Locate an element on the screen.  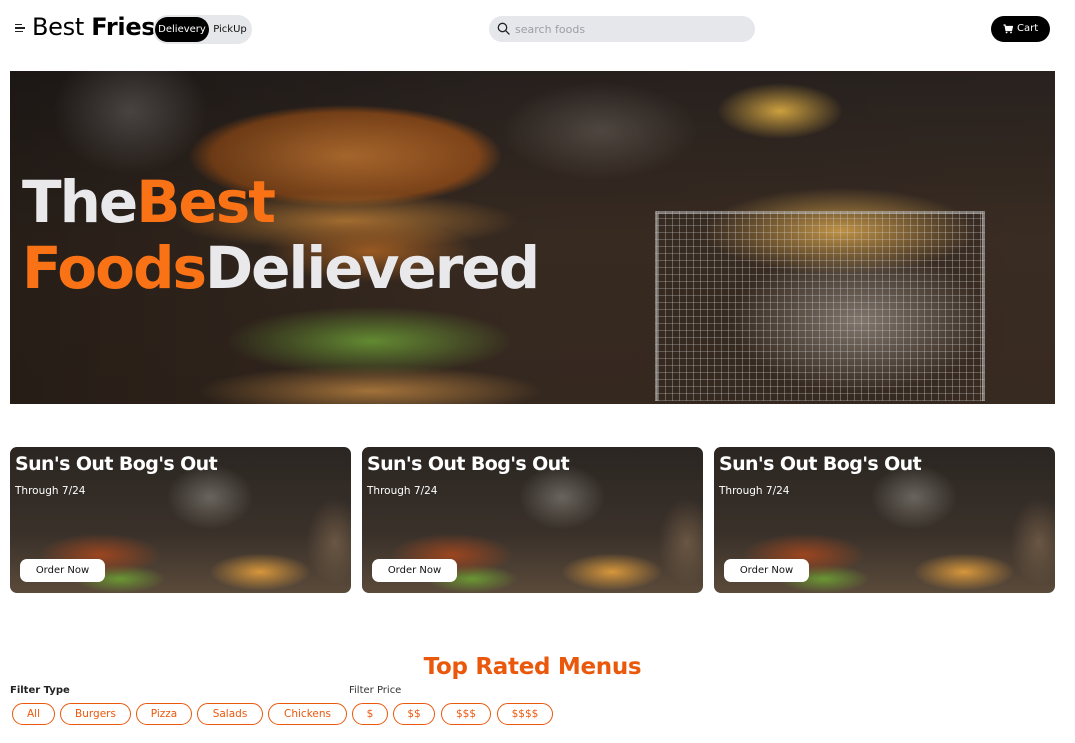
brand-name-light: Best is located at coordinates (58, 27).